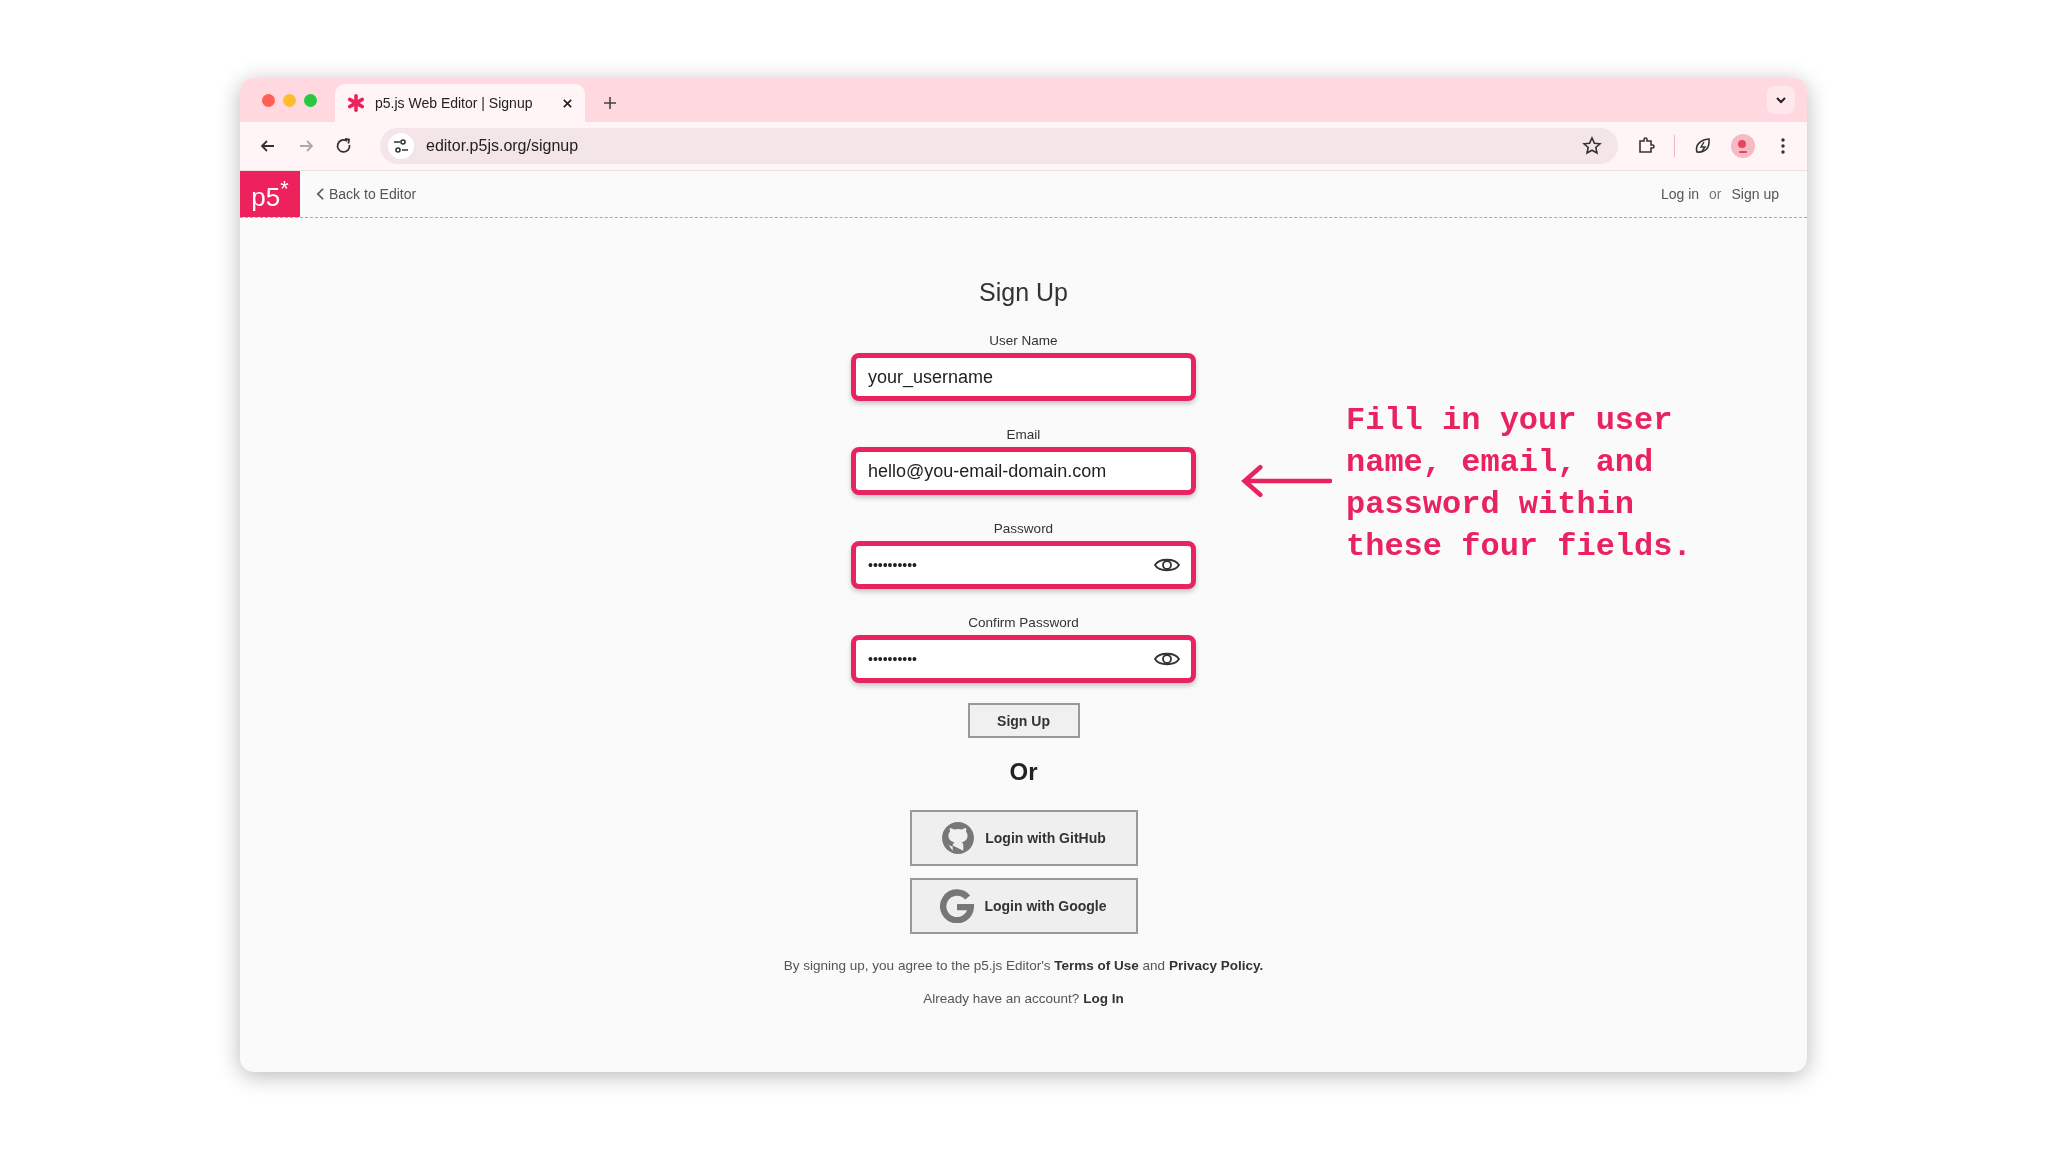 The width and height of the screenshot is (2048, 1152). Describe the element at coordinates (320, 194) in the screenshot. I see `chevron-left-icon` at that location.